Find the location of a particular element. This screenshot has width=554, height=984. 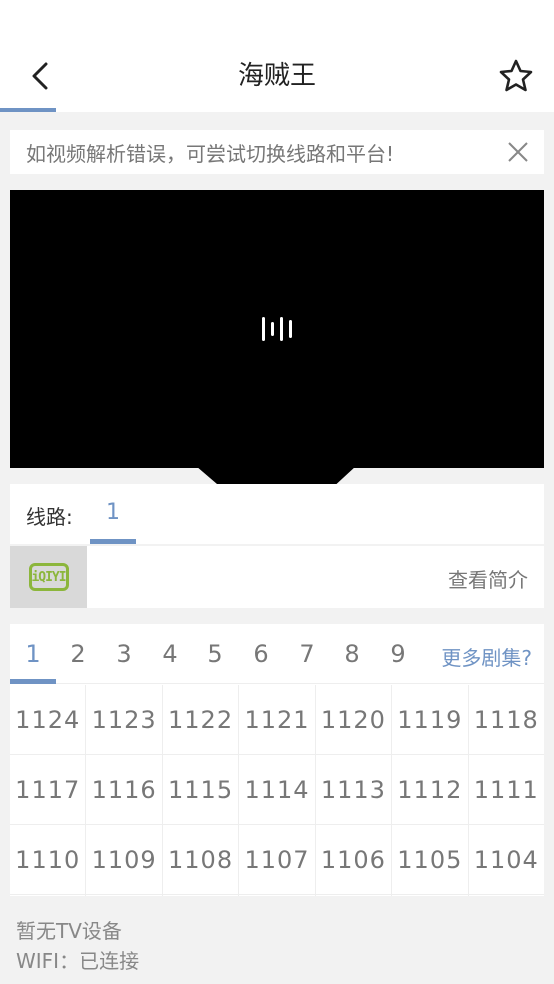

episode-cell: 1114 is located at coordinates (277, 789).